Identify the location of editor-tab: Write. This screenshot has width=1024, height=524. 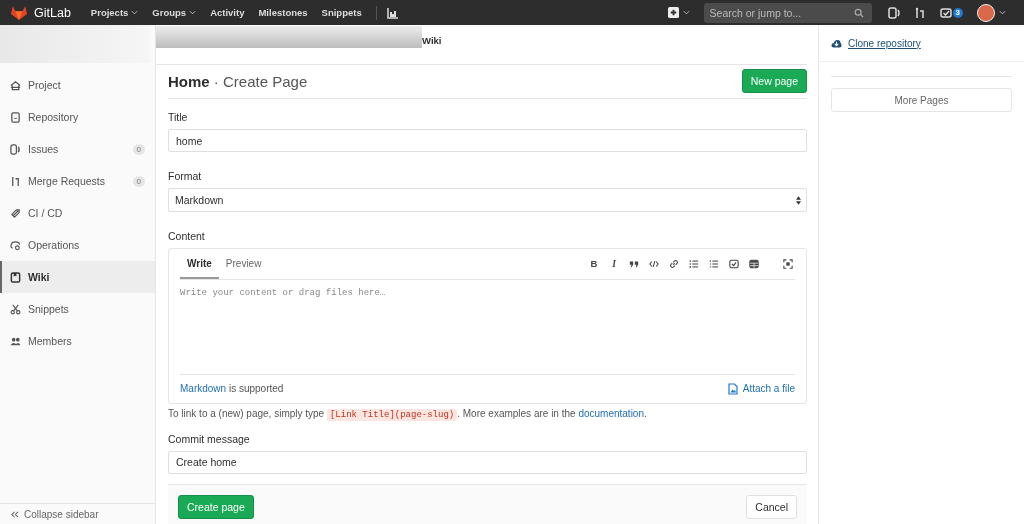
(199, 263).